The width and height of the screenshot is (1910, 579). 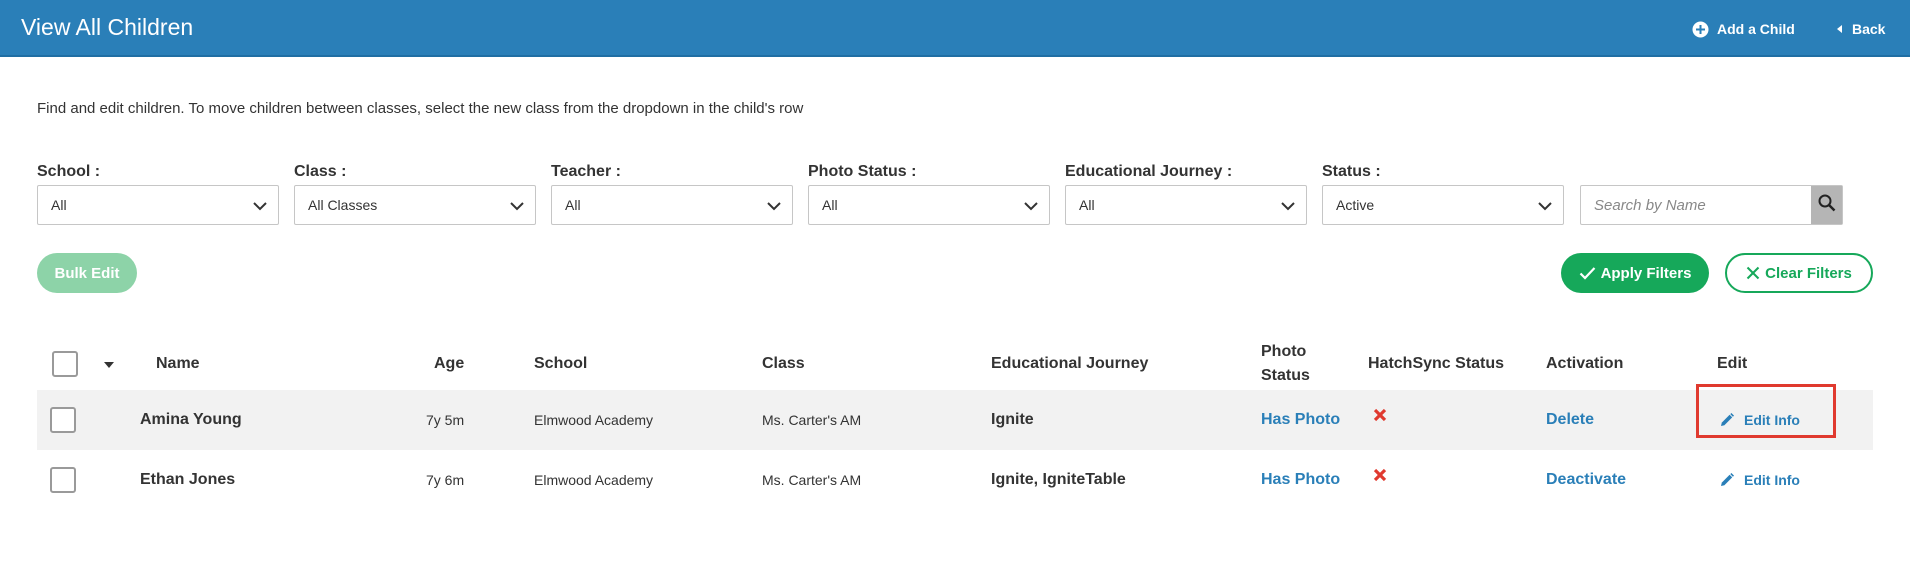 I want to click on class-filter-label: Class :, so click(x=320, y=171).